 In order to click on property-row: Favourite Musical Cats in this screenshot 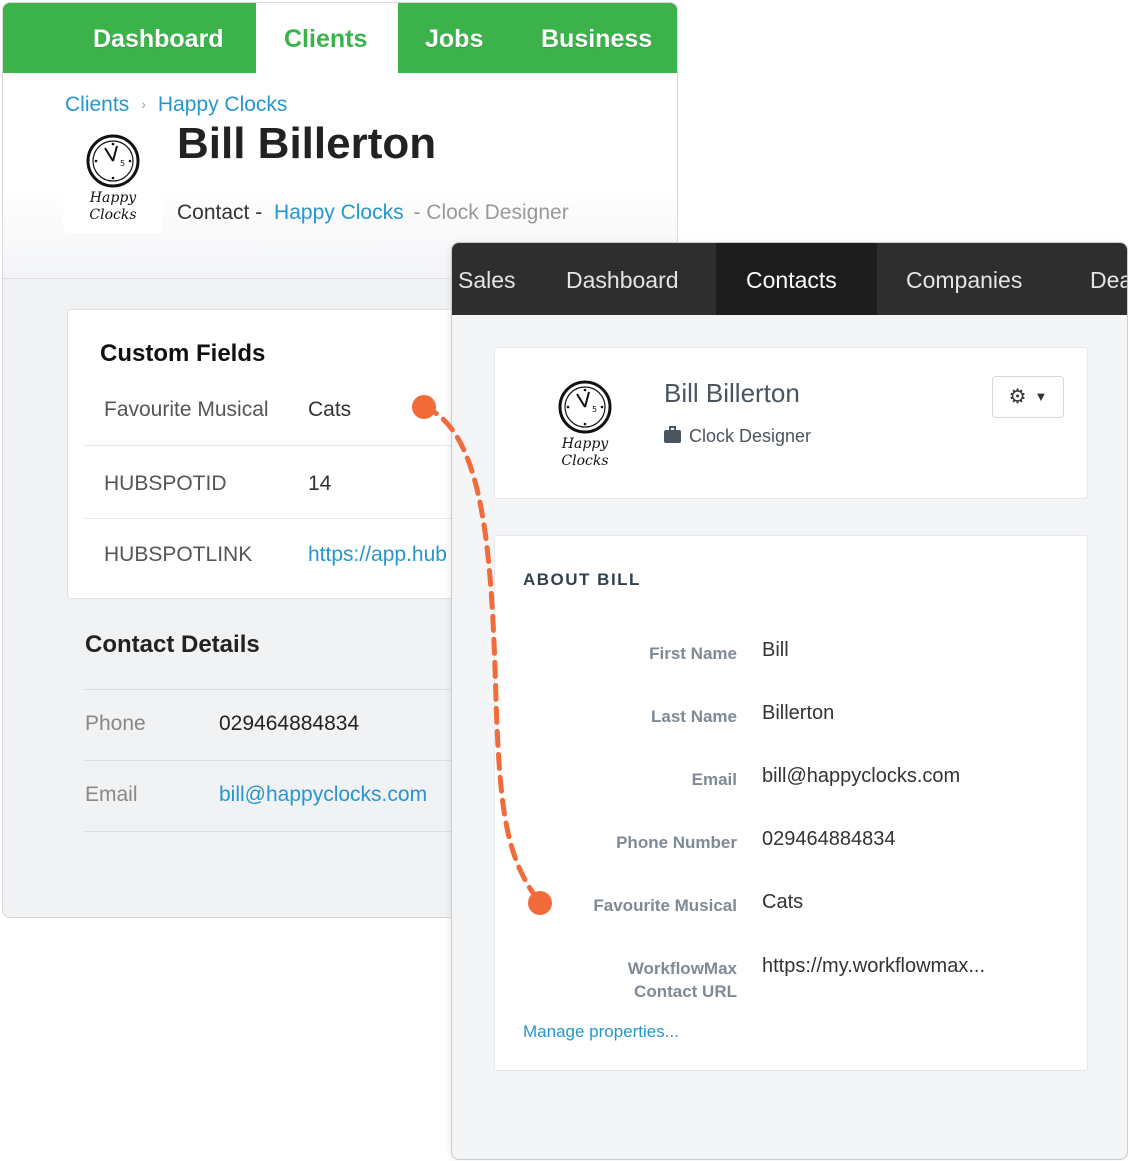, I will do `click(698, 903)`.